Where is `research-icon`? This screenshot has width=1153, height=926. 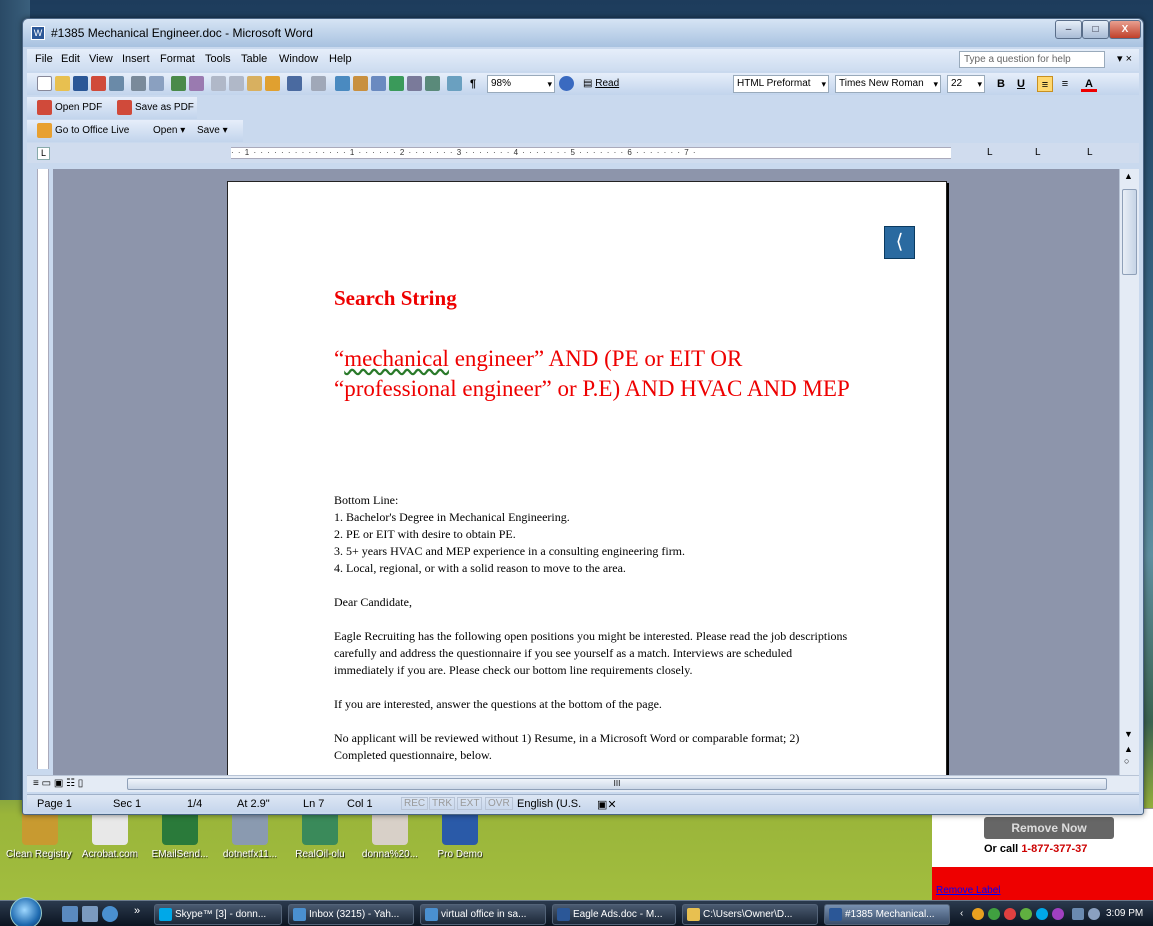
research-icon is located at coordinates (196, 83).